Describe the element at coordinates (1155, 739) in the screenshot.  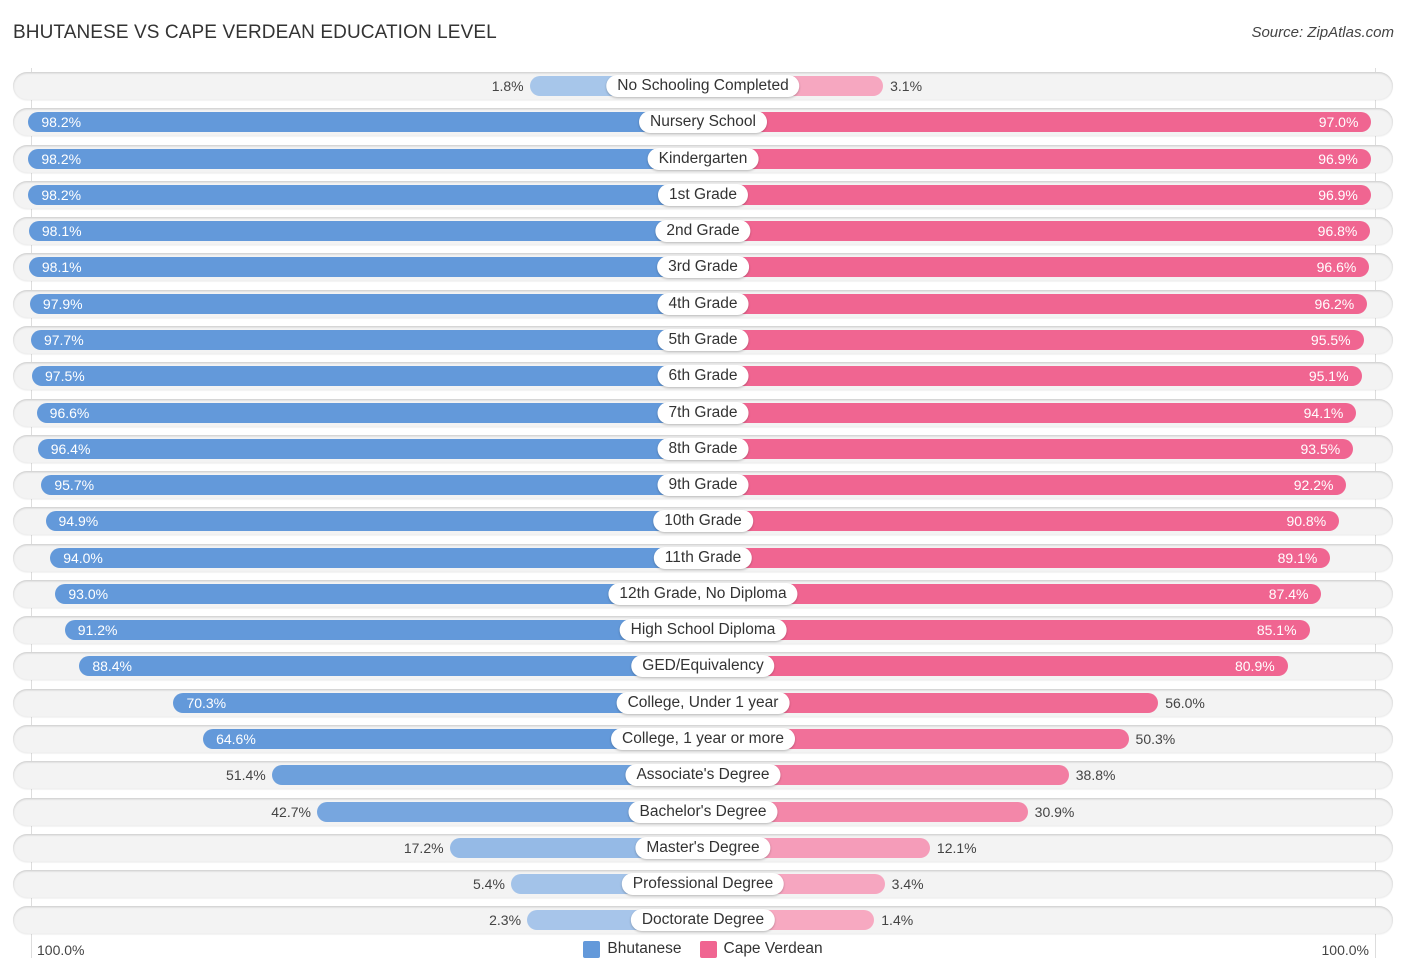
I see `value-label-cape-verdean: 50.3%` at that location.